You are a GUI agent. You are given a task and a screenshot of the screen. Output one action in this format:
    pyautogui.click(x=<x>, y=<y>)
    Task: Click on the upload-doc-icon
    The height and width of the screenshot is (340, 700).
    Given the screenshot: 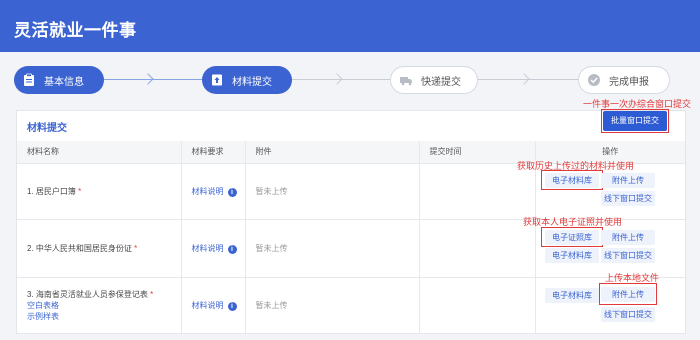 What is the action you would take?
    pyautogui.click(x=217, y=80)
    